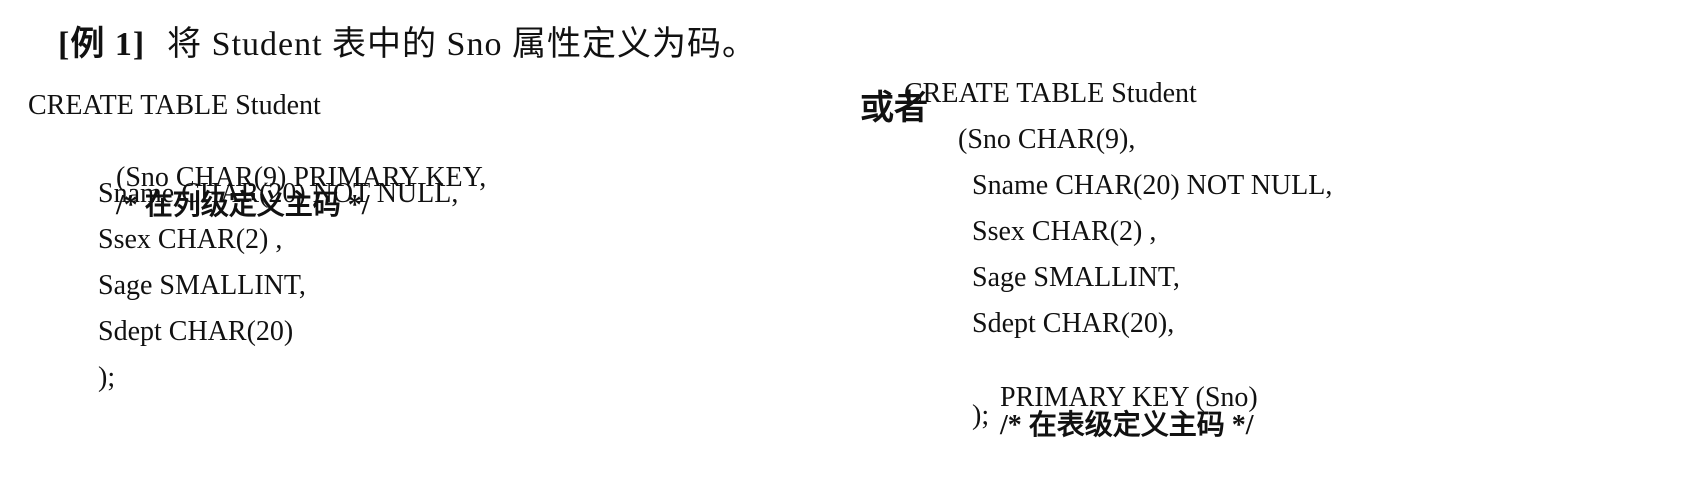 The height and width of the screenshot is (500, 1694). What do you see at coordinates (1129, 397) in the screenshot?
I see `right-code-line-7-text: PRIMARY KEY (Sno)` at bounding box center [1129, 397].